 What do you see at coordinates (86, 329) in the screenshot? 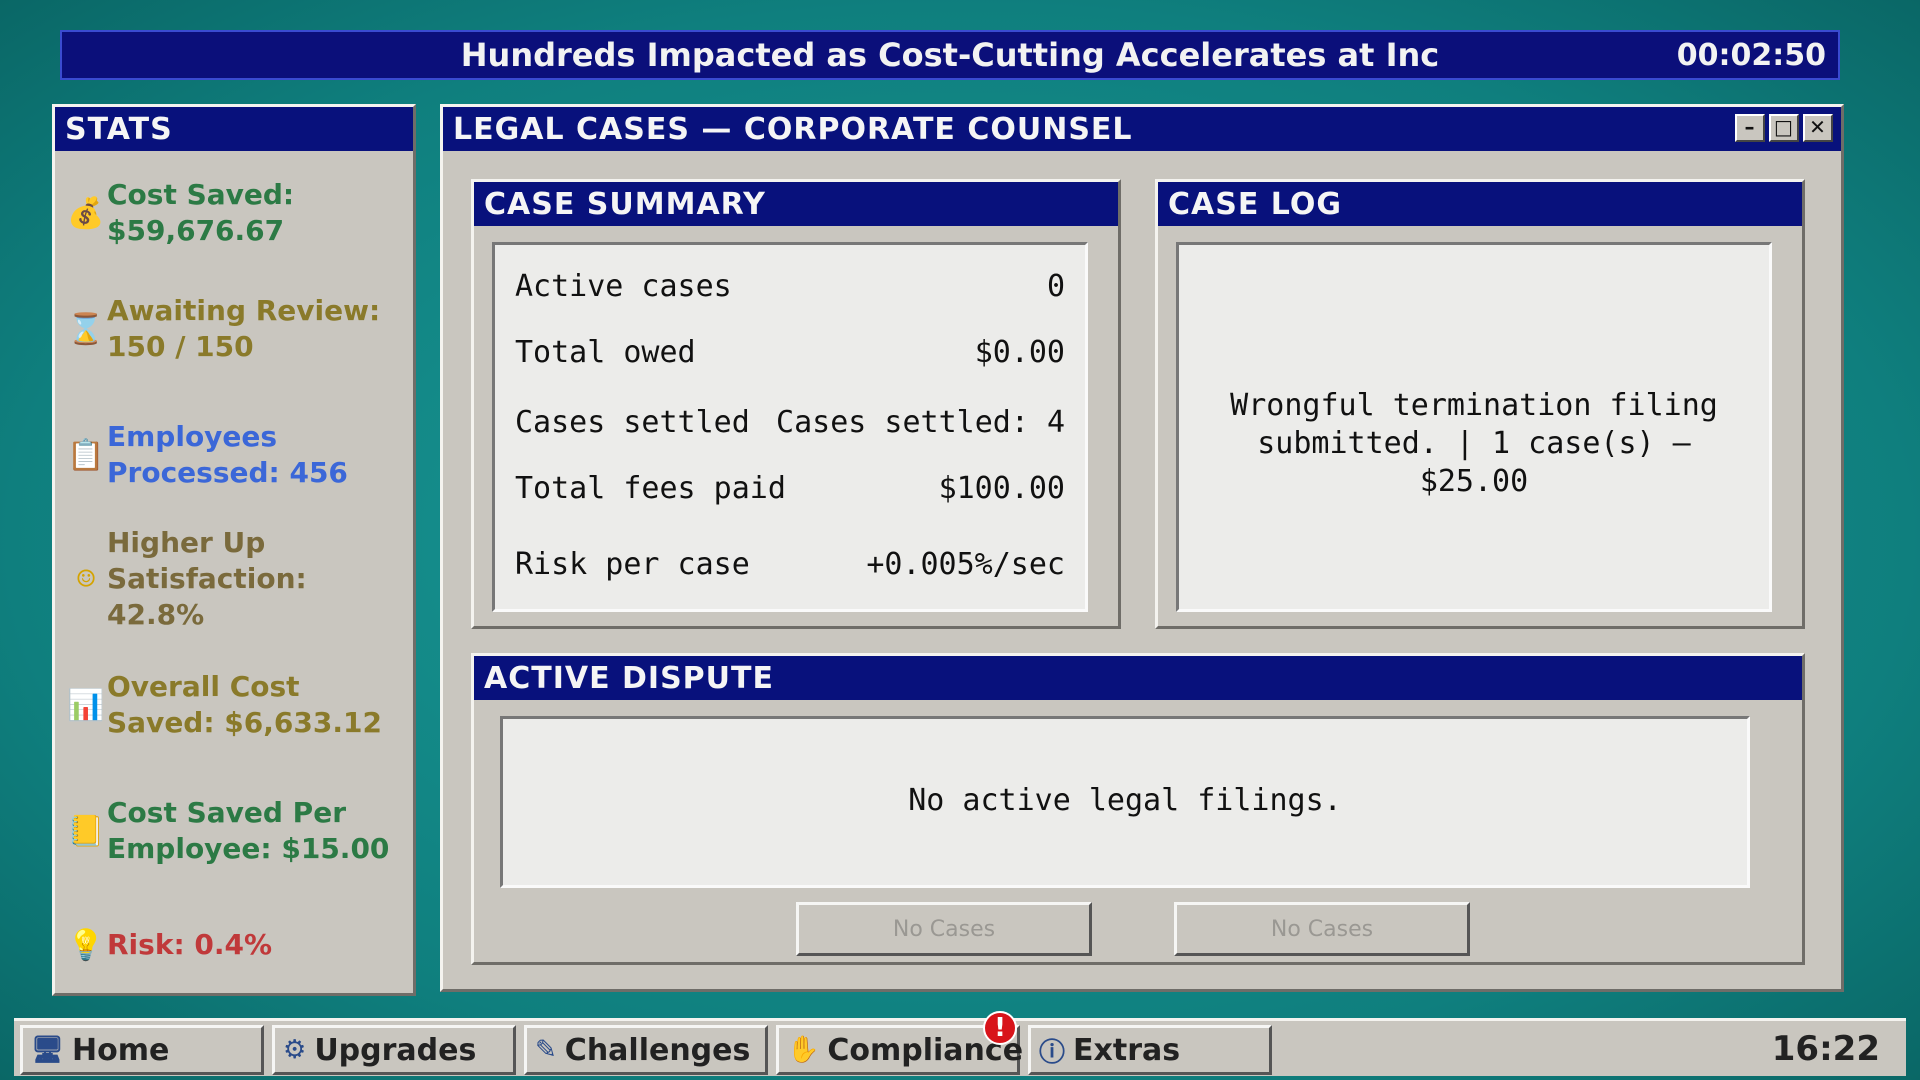
I see `hourglass-icon: ⌛` at bounding box center [86, 329].